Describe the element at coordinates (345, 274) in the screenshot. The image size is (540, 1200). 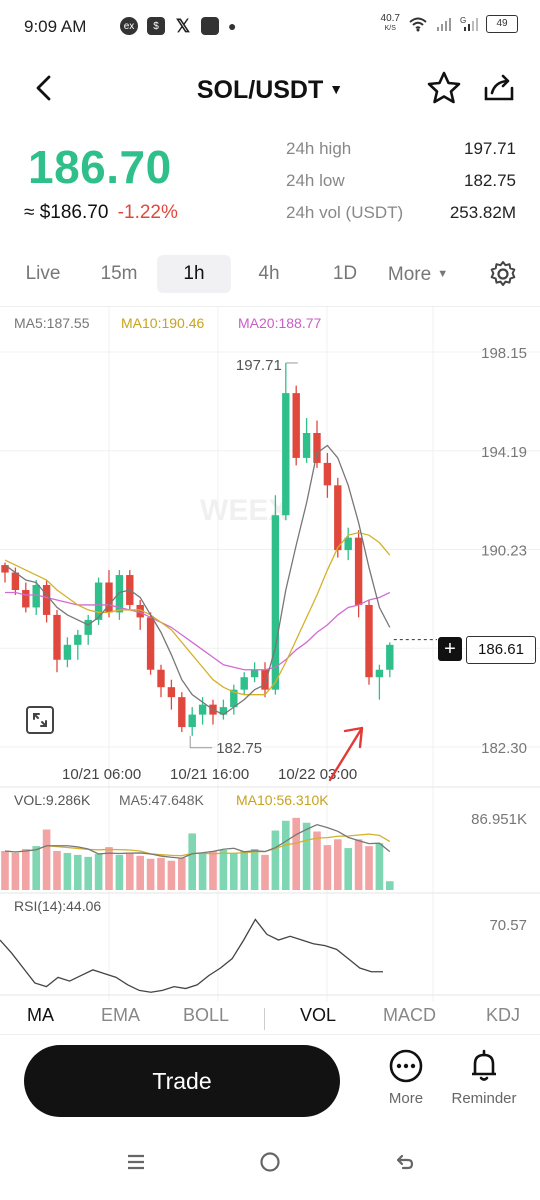
I see `tab-1d: 1D` at that location.